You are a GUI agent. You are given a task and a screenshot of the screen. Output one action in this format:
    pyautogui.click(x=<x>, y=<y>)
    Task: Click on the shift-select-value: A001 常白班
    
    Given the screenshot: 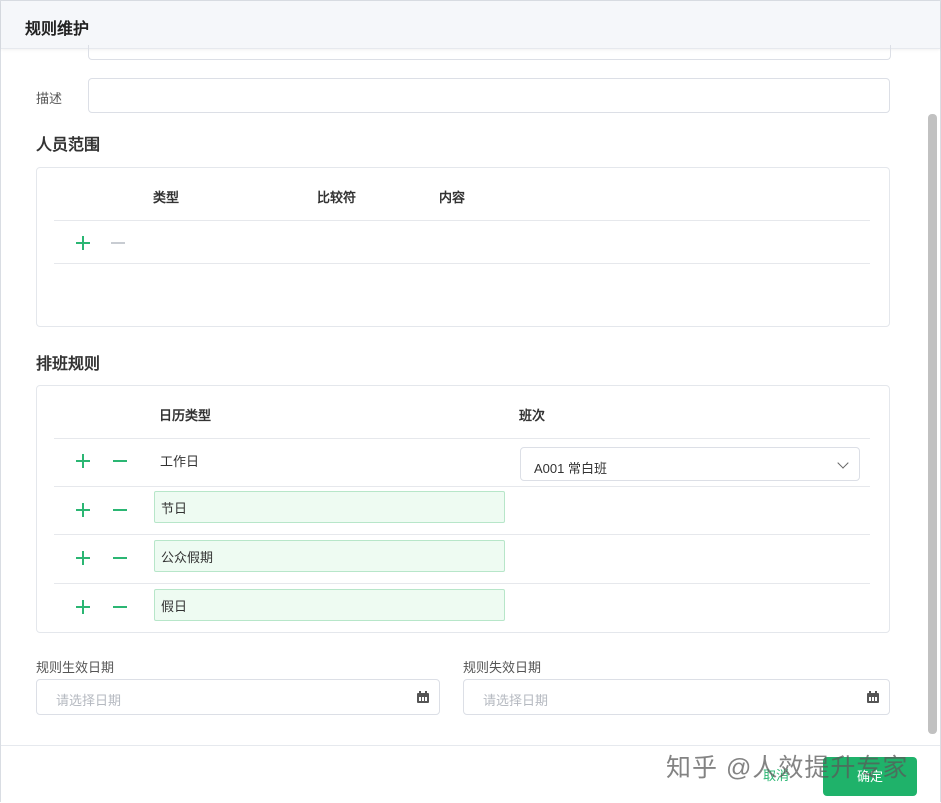 What is the action you would take?
    pyautogui.click(x=570, y=468)
    